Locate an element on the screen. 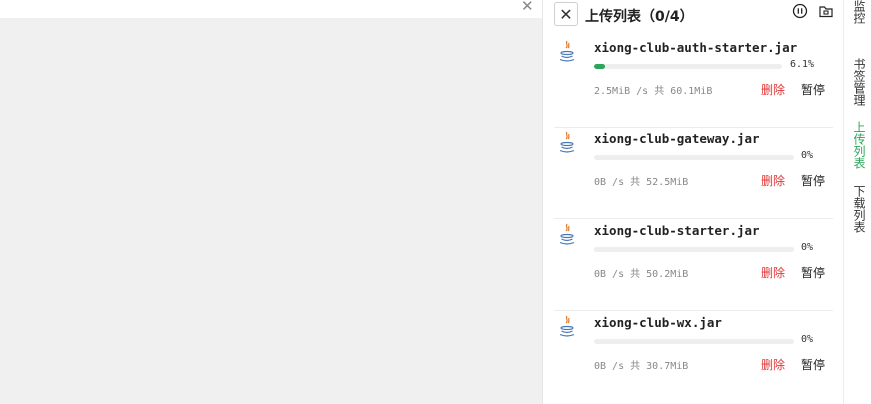  transfer-speed: 0B /s 共 30.7MiB is located at coordinates (641, 366).